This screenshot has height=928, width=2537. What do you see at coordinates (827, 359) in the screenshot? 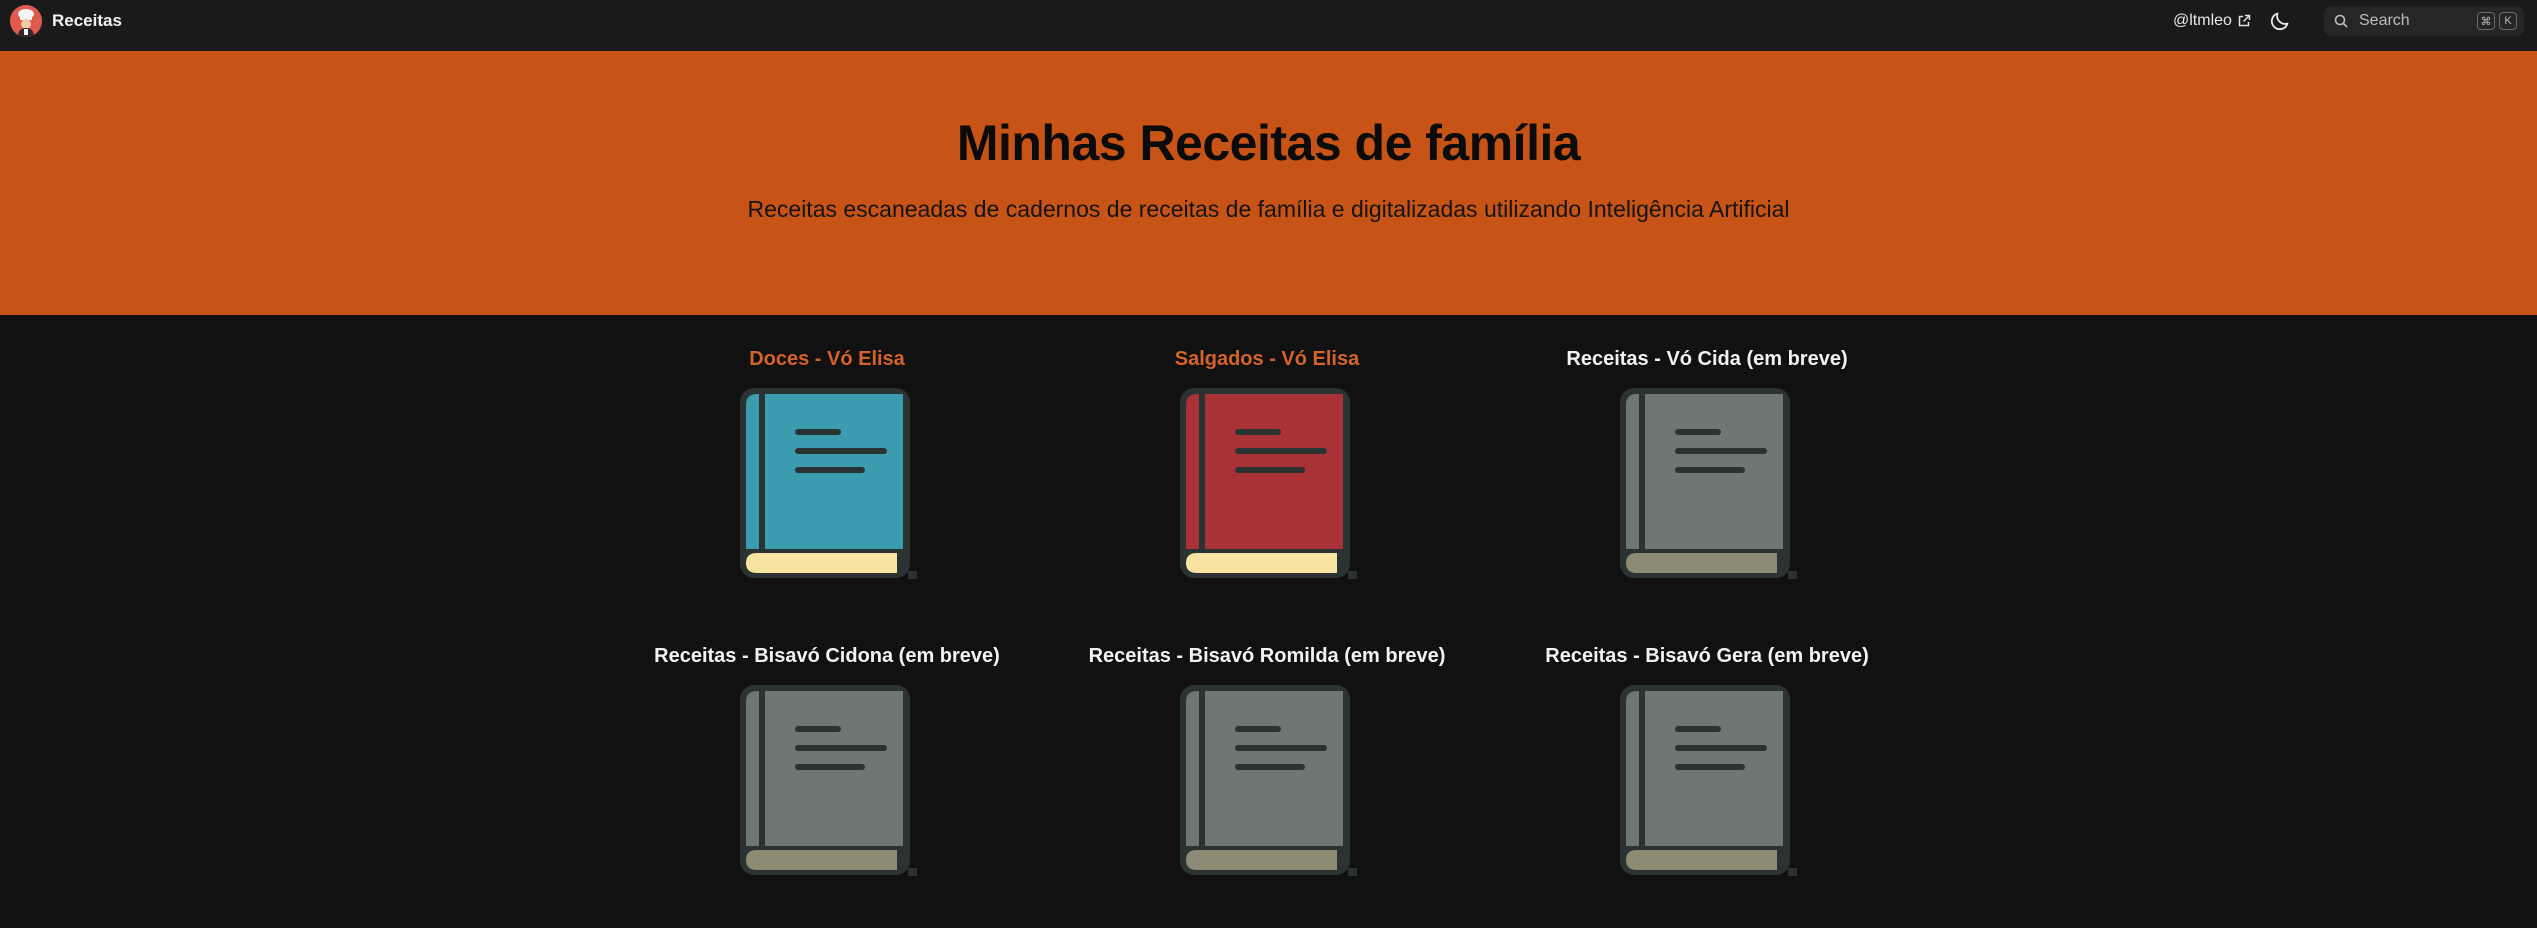
I see `book-title: Doces - Vó Elisa` at bounding box center [827, 359].